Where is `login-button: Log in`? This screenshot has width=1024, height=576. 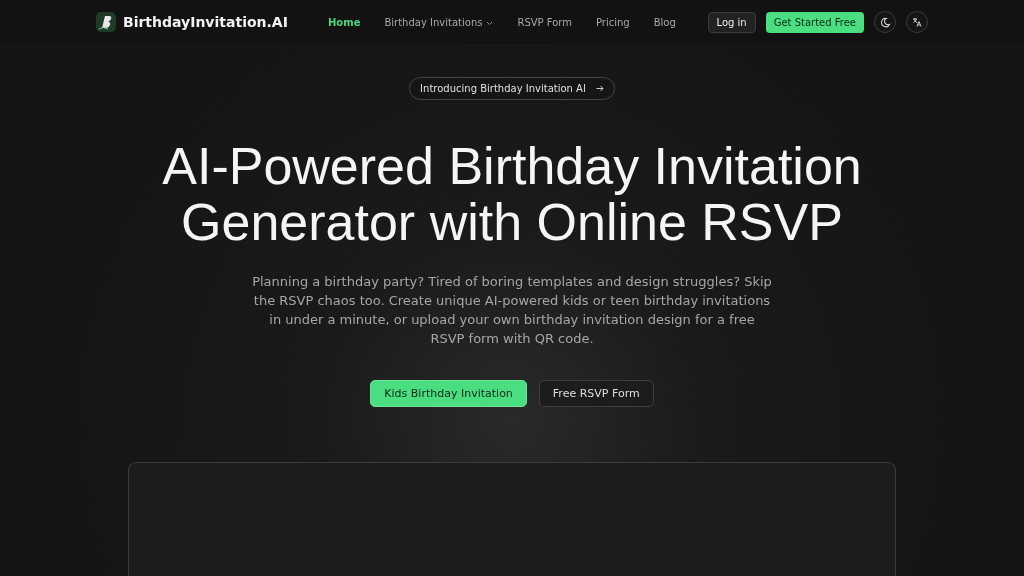
login-button: Log in is located at coordinates (731, 22).